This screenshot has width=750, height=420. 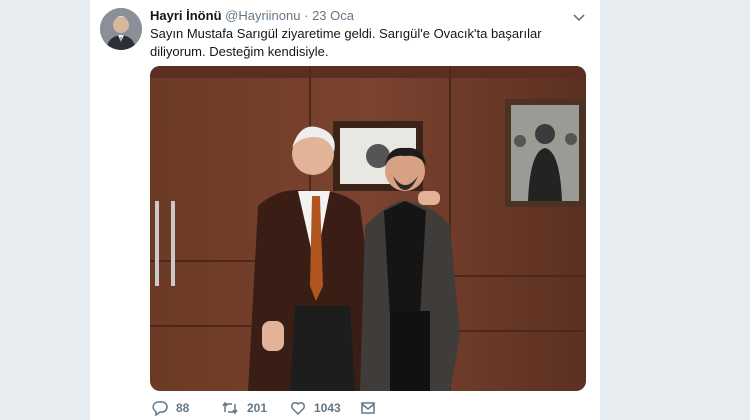 What do you see at coordinates (230, 408) in the screenshot?
I see `retweet-icon` at bounding box center [230, 408].